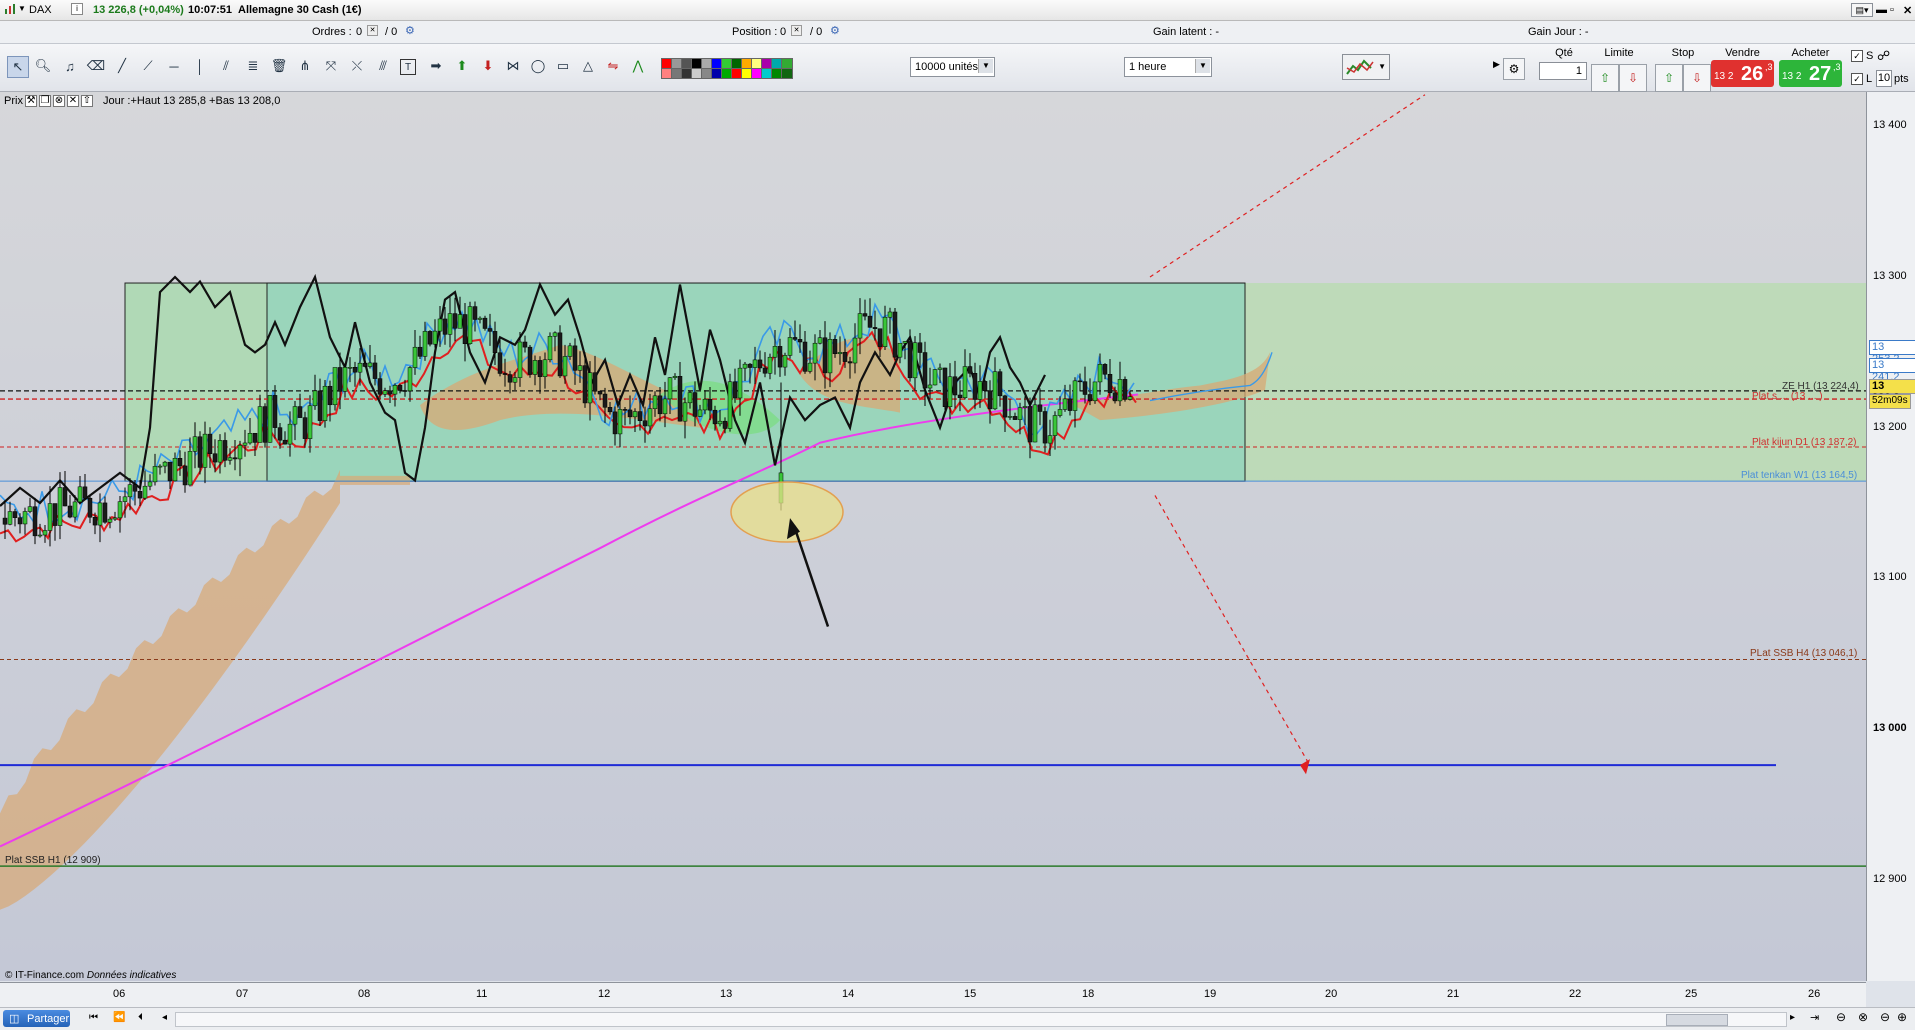 This screenshot has height=1030, width=1915. I want to click on pattern-tool-icon: ⋀, so click(638, 66).